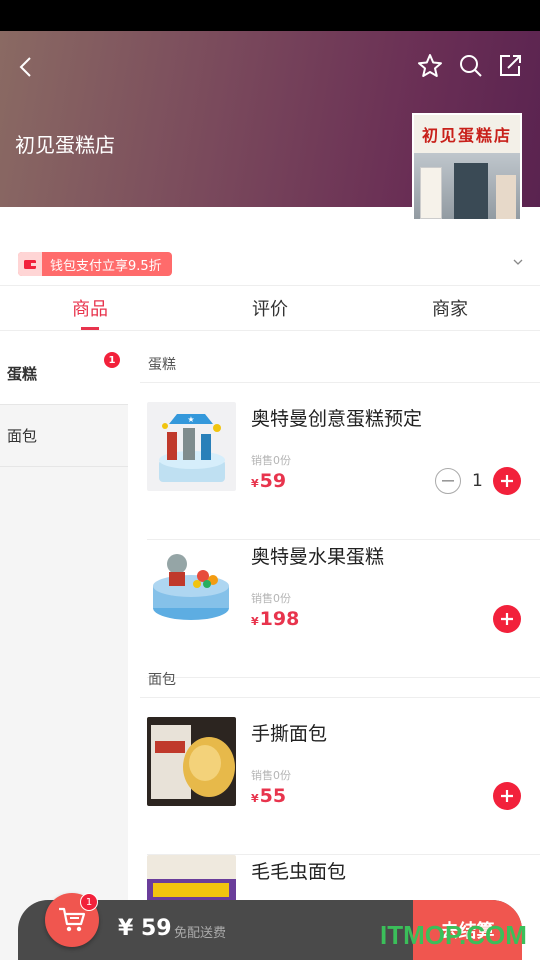  What do you see at coordinates (145, 928) in the screenshot?
I see `cart-total: ¥ 59` at bounding box center [145, 928].